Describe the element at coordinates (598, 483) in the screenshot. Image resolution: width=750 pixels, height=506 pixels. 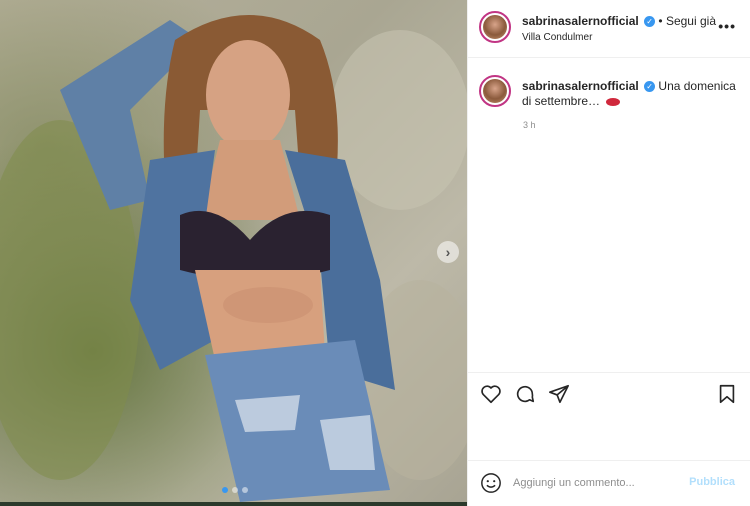
I see `comment-input` at that location.